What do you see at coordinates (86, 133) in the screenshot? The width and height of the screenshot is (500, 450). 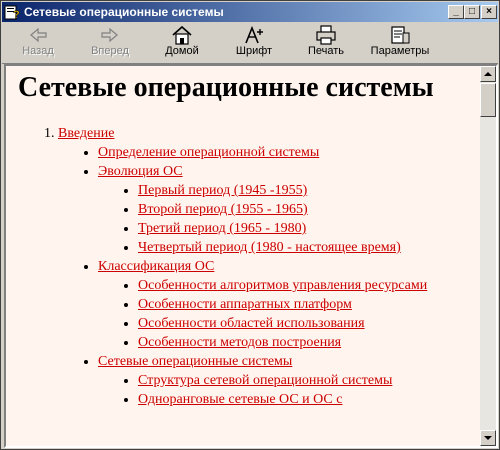 I see `link-introduction: Введение` at bounding box center [86, 133].